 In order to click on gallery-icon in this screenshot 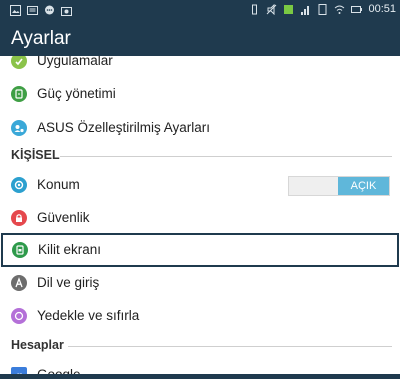, I will do `click(15, 10)`.